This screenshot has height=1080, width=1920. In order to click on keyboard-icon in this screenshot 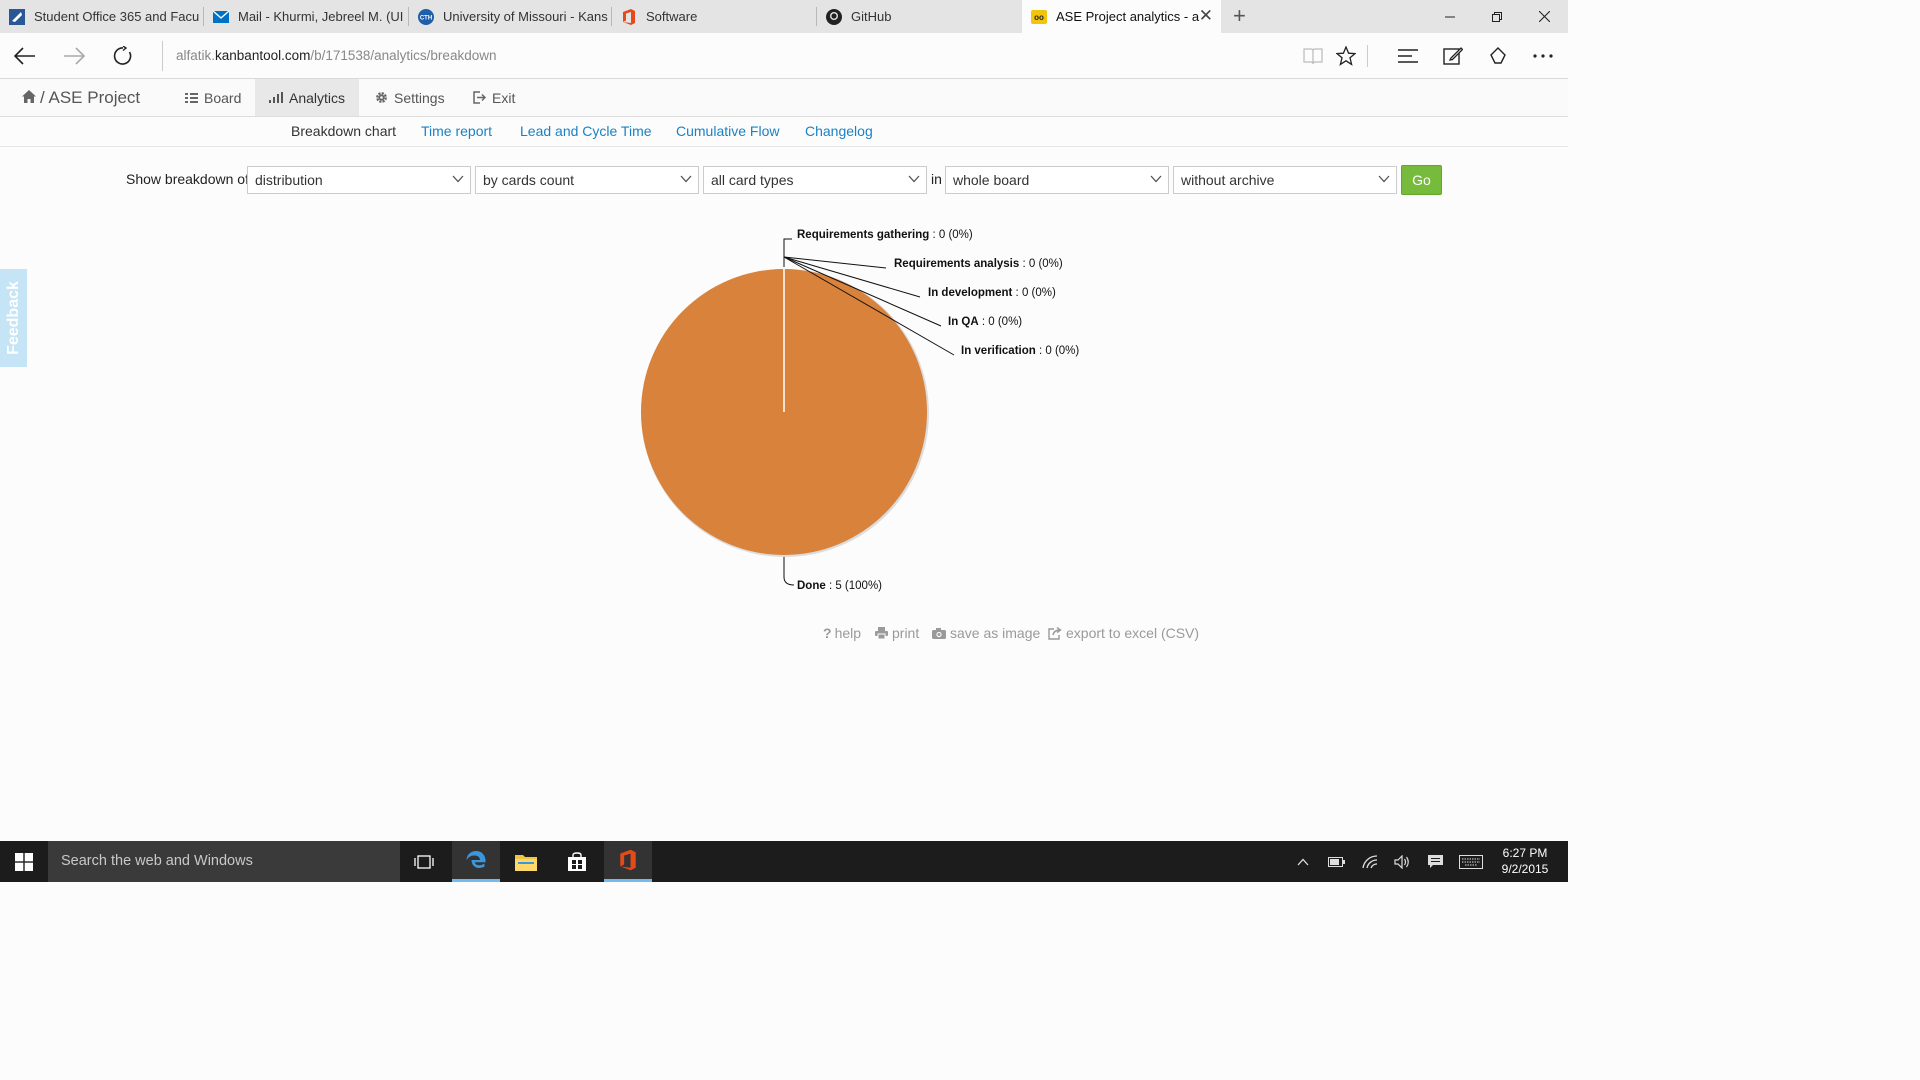, I will do `click(1471, 861)`.